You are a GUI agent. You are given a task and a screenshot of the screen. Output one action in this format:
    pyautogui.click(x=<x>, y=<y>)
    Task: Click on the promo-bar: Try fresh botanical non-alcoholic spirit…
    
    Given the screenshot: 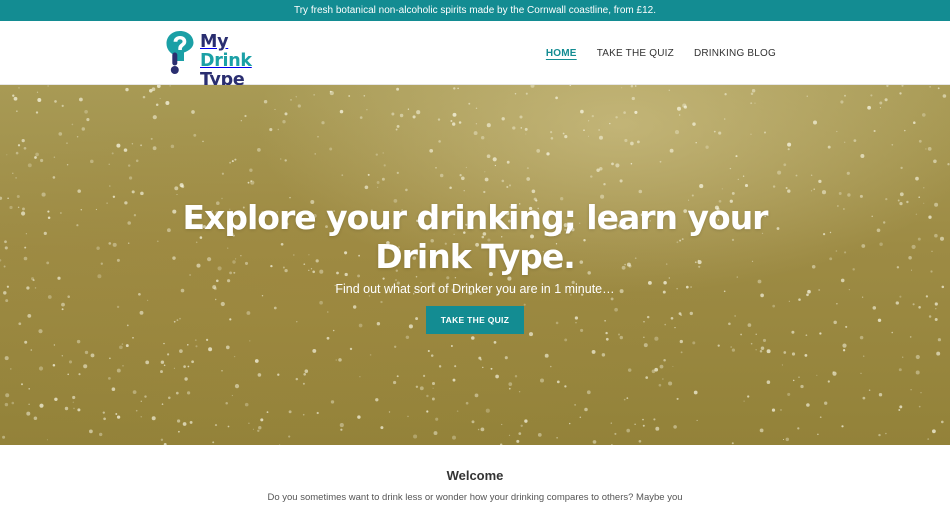 What is the action you would take?
    pyautogui.click(x=475, y=10)
    